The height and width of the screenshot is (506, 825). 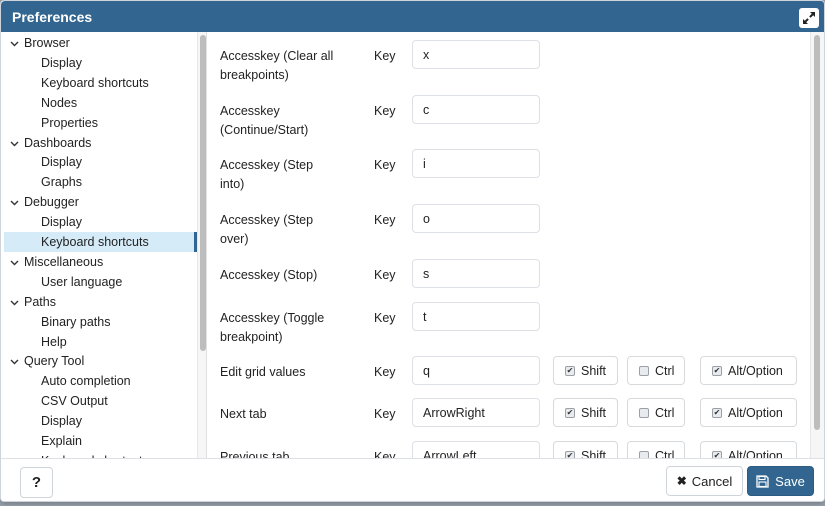 What do you see at coordinates (100, 361) in the screenshot?
I see `sidebar-item-query-tool: Query Tool` at bounding box center [100, 361].